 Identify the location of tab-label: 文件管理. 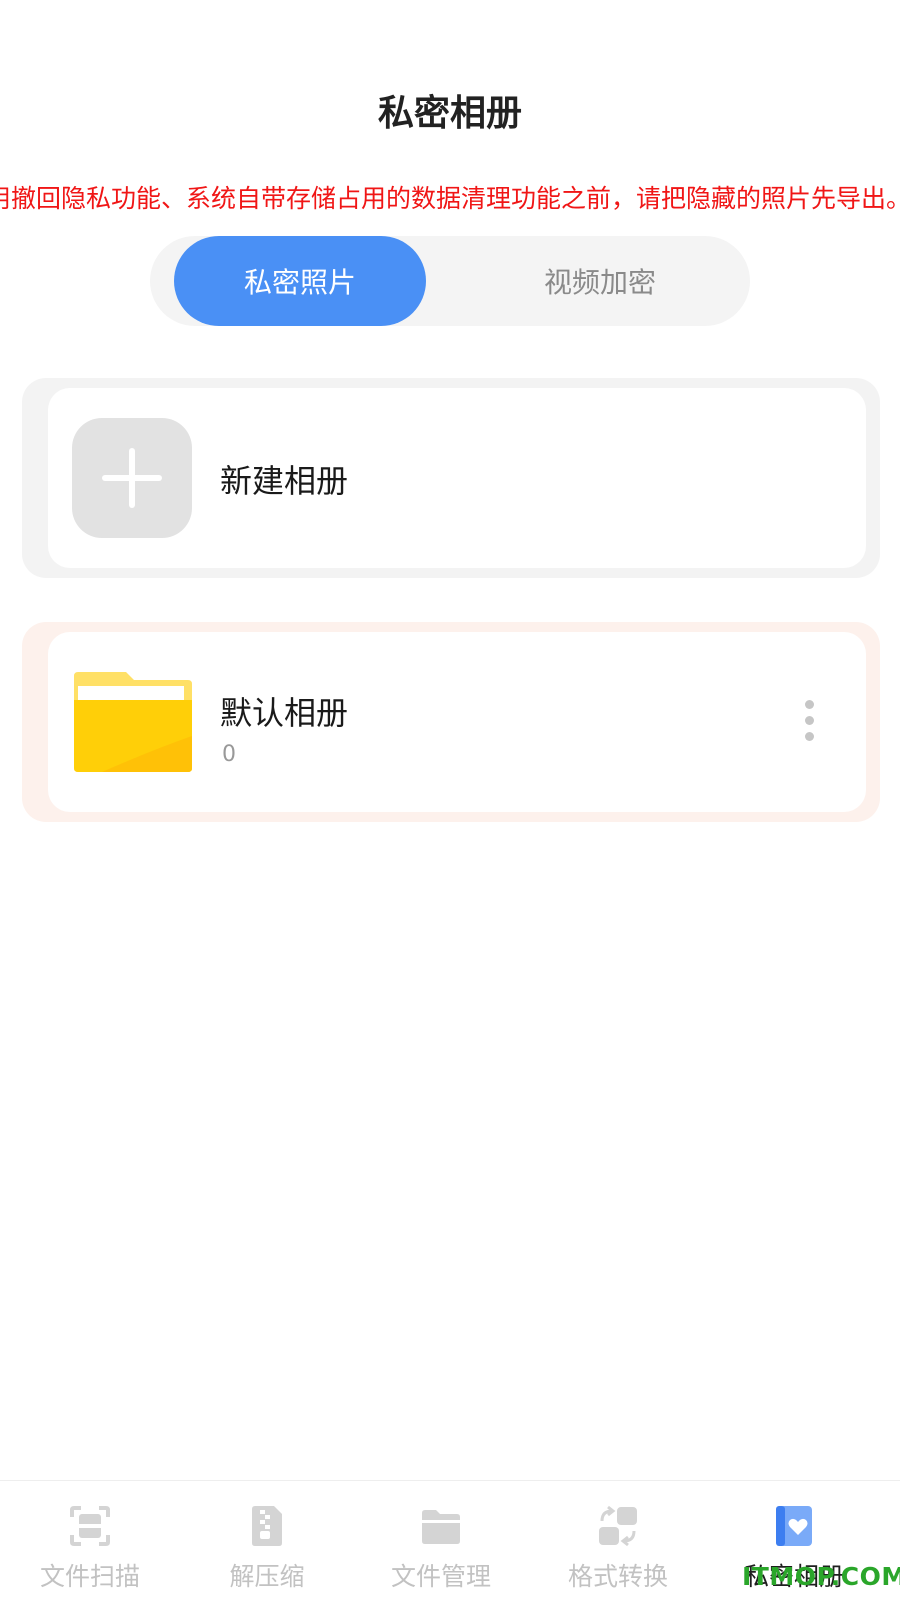
(440, 1576).